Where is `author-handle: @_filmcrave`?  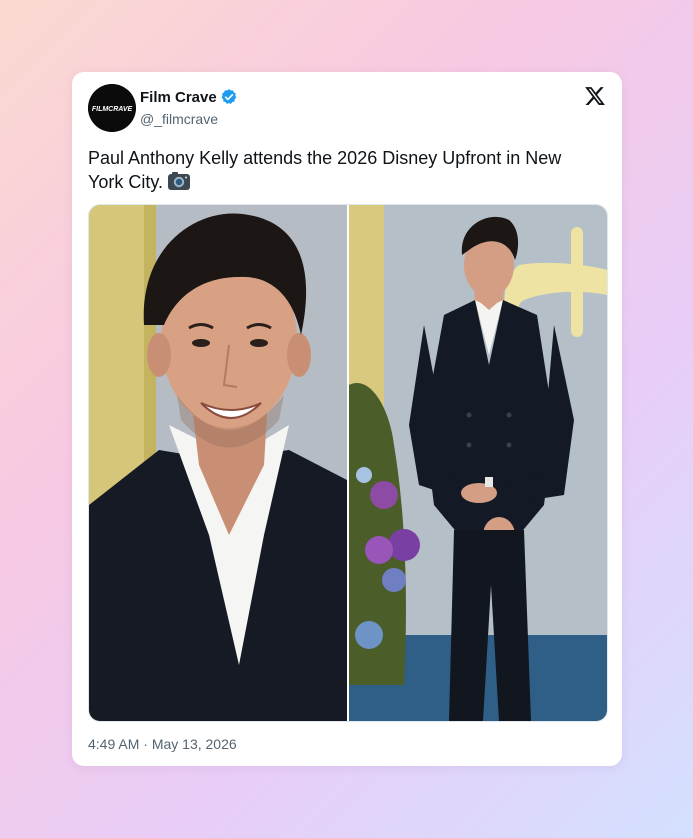 author-handle: @_filmcrave is located at coordinates (179, 119).